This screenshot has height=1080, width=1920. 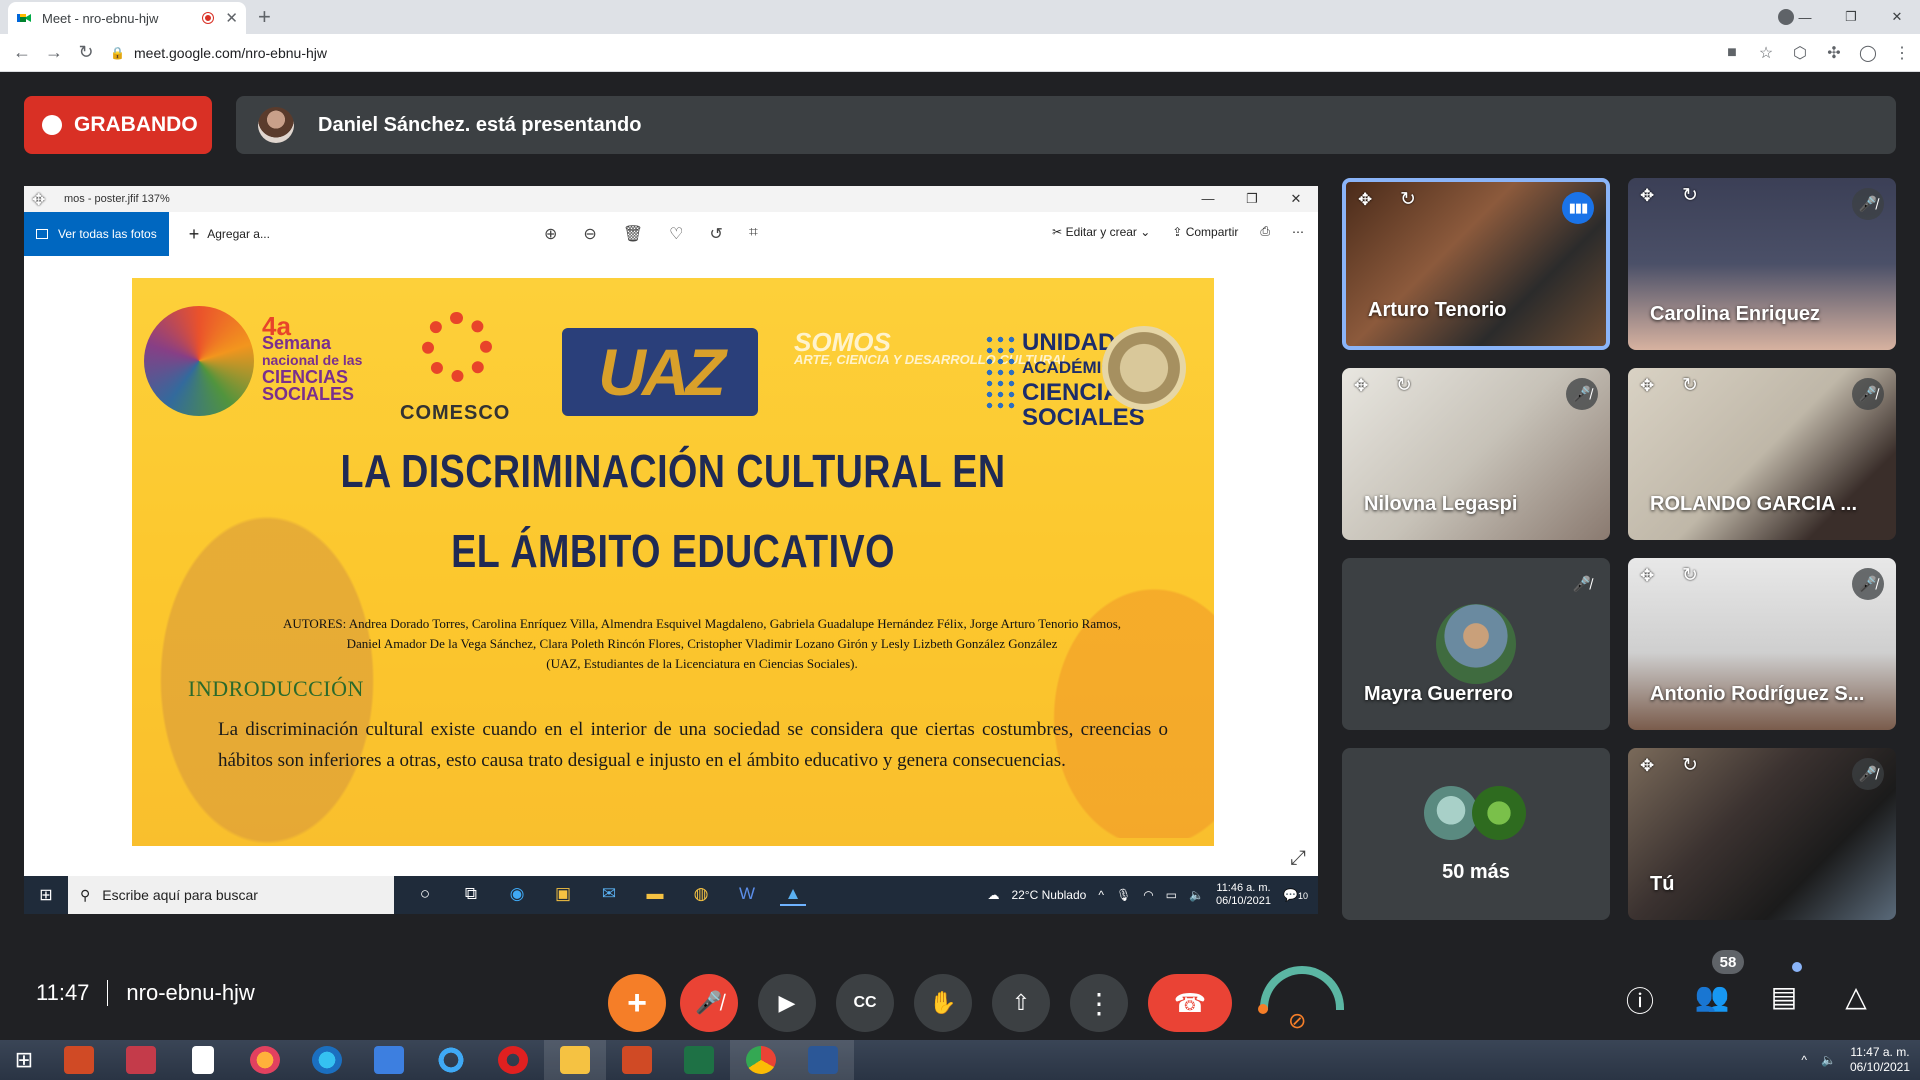 I want to click on battery-icon: ▭, so click(x=1171, y=895).